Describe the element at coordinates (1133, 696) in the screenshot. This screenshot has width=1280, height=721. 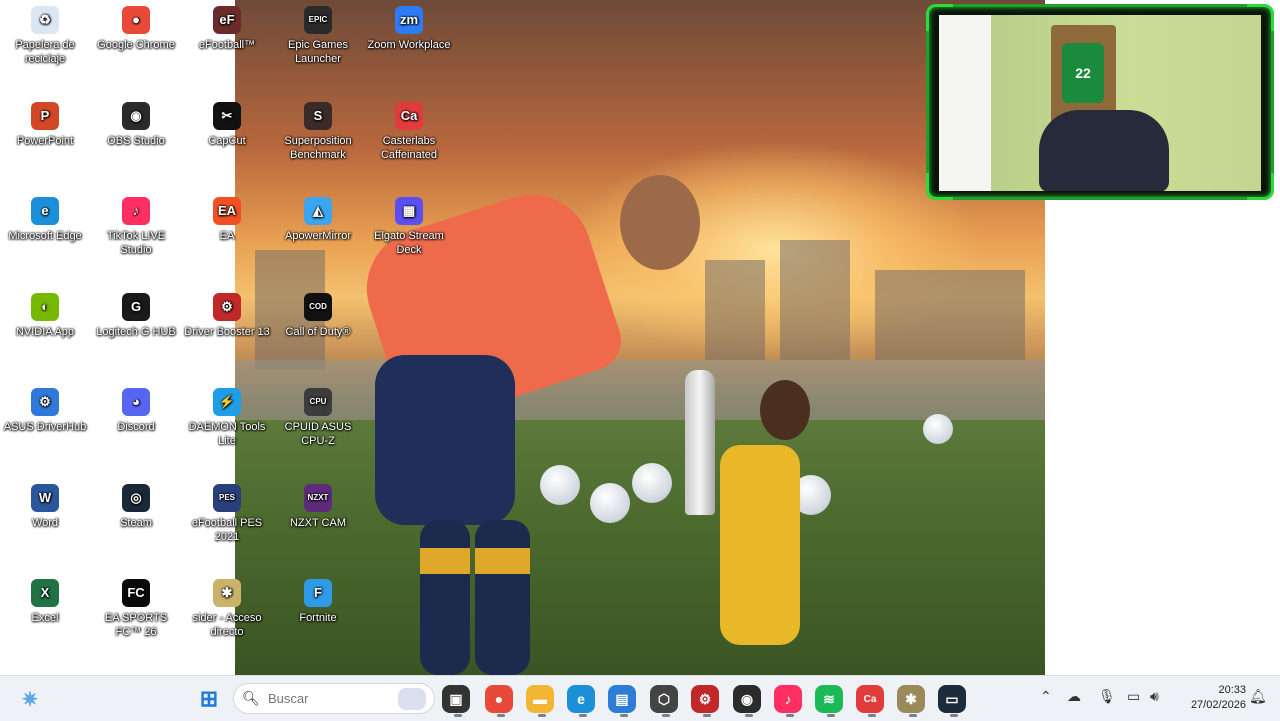
I see `network-icon: ▭` at that location.